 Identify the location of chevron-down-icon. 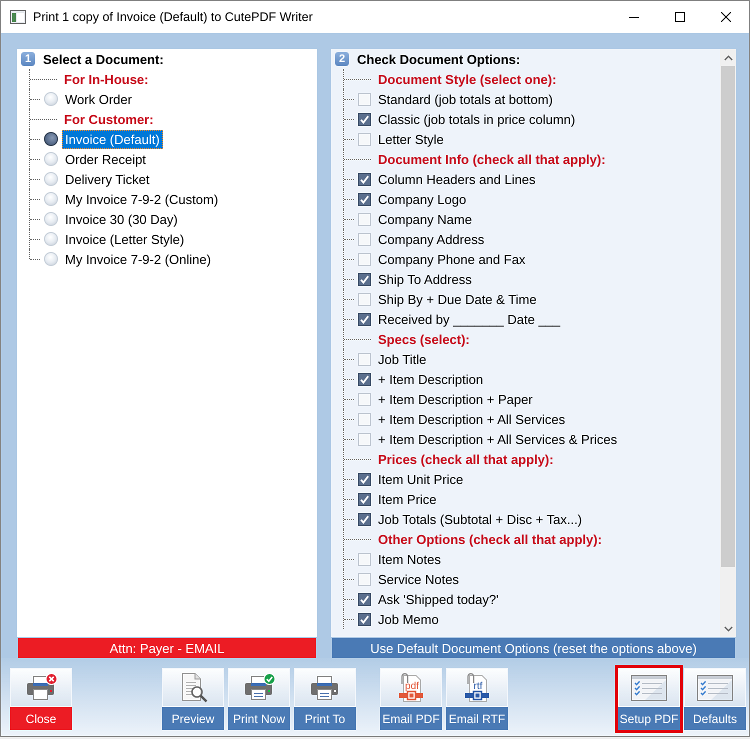
(728, 629).